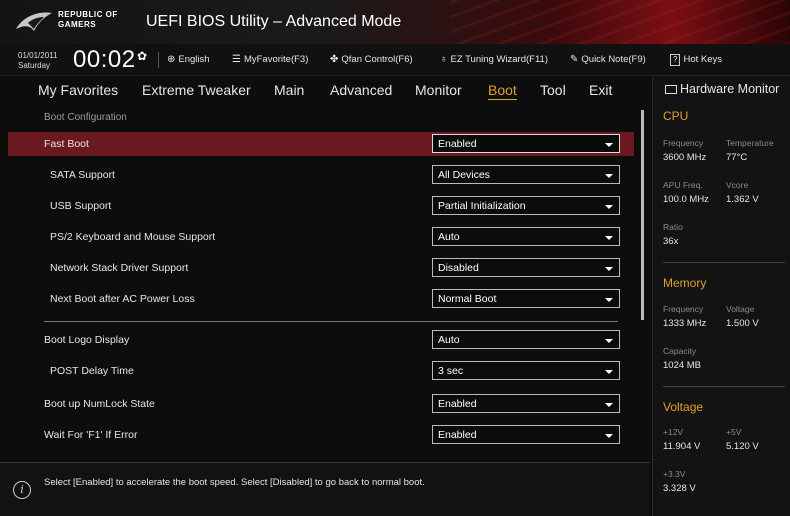 The height and width of the screenshot is (516, 790). What do you see at coordinates (444, 59) in the screenshot?
I see `lightbulb-icon: ♁` at bounding box center [444, 59].